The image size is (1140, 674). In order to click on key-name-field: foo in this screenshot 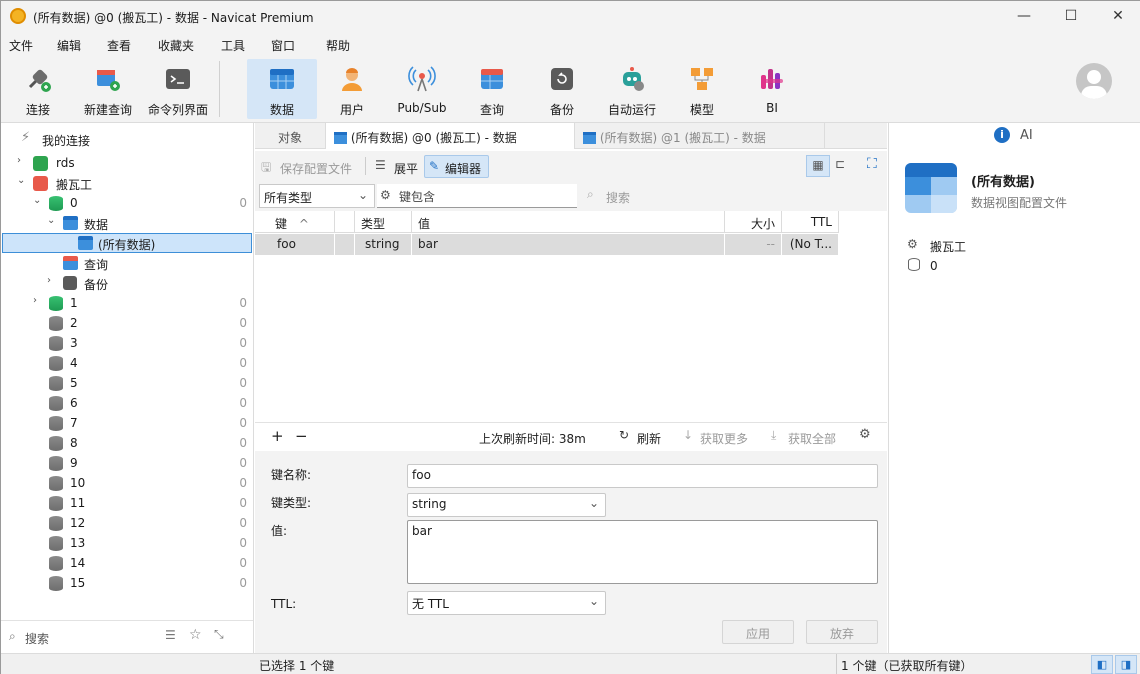, I will do `click(642, 476)`.